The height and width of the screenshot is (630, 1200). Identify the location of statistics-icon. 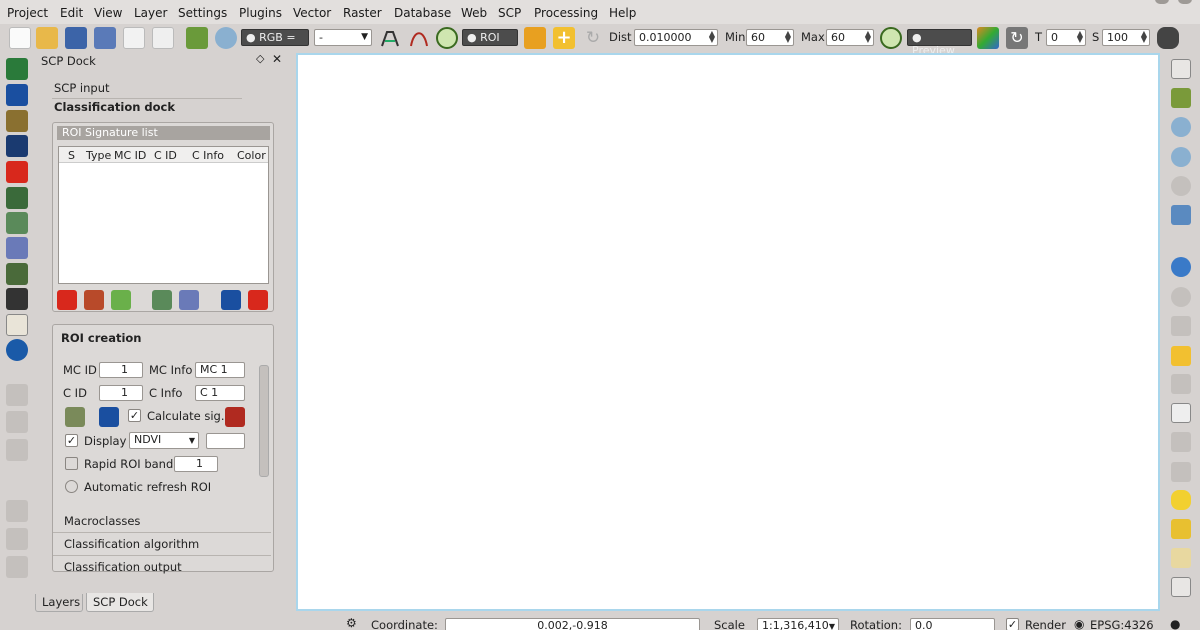
(1181, 442).